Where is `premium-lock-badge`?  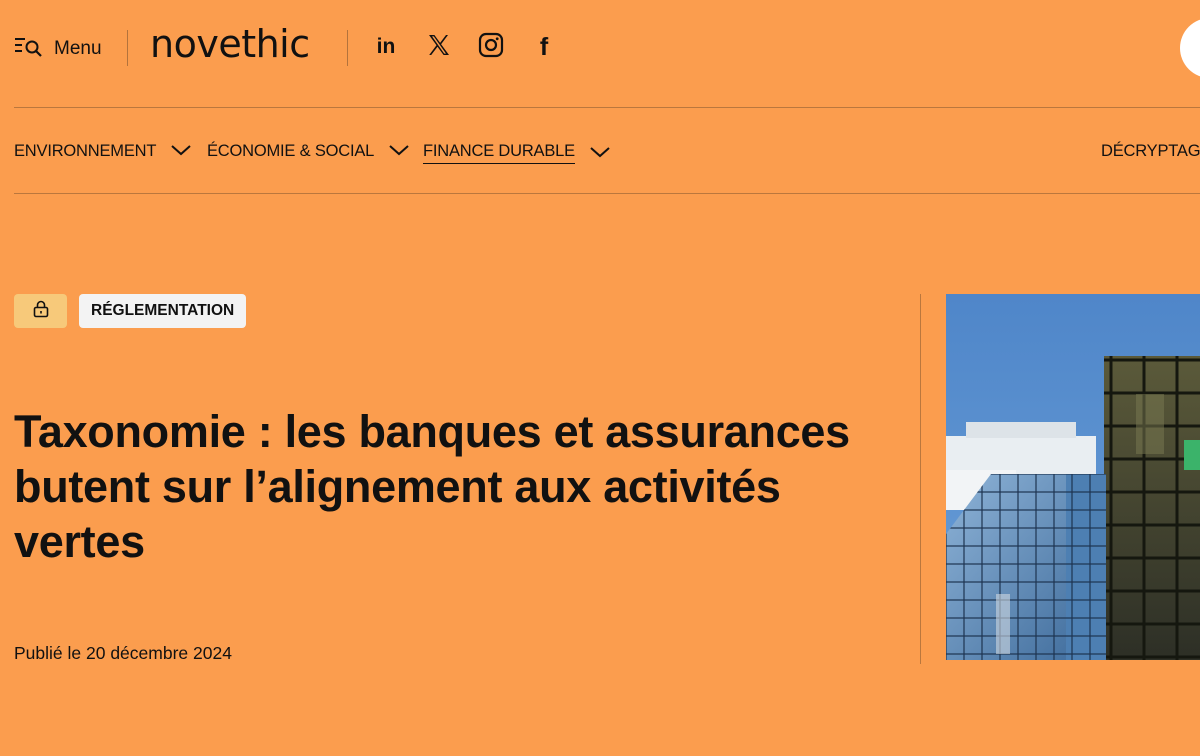 premium-lock-badge is located at coordinates (40, 311).